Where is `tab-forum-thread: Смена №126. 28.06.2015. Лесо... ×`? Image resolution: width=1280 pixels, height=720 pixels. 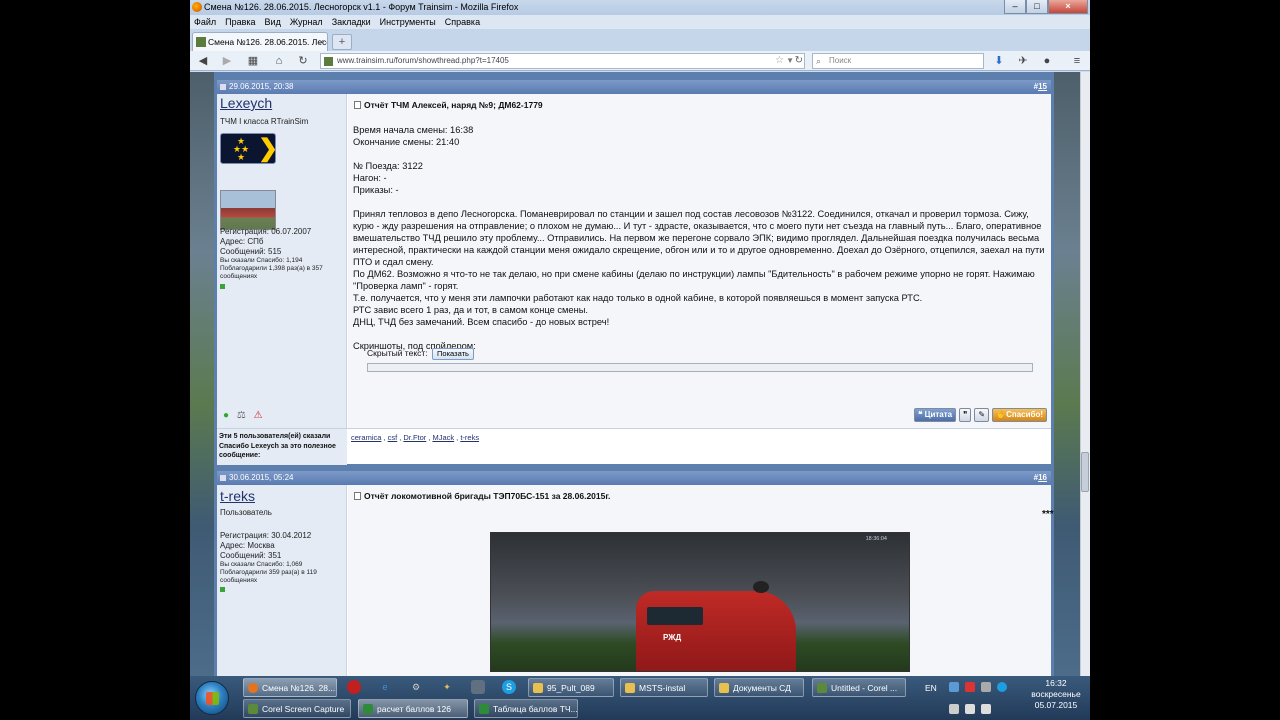 tab-forum-thread: Смена №126. 28.06.2015. Лесо... × is located at coordinates (260, 41).